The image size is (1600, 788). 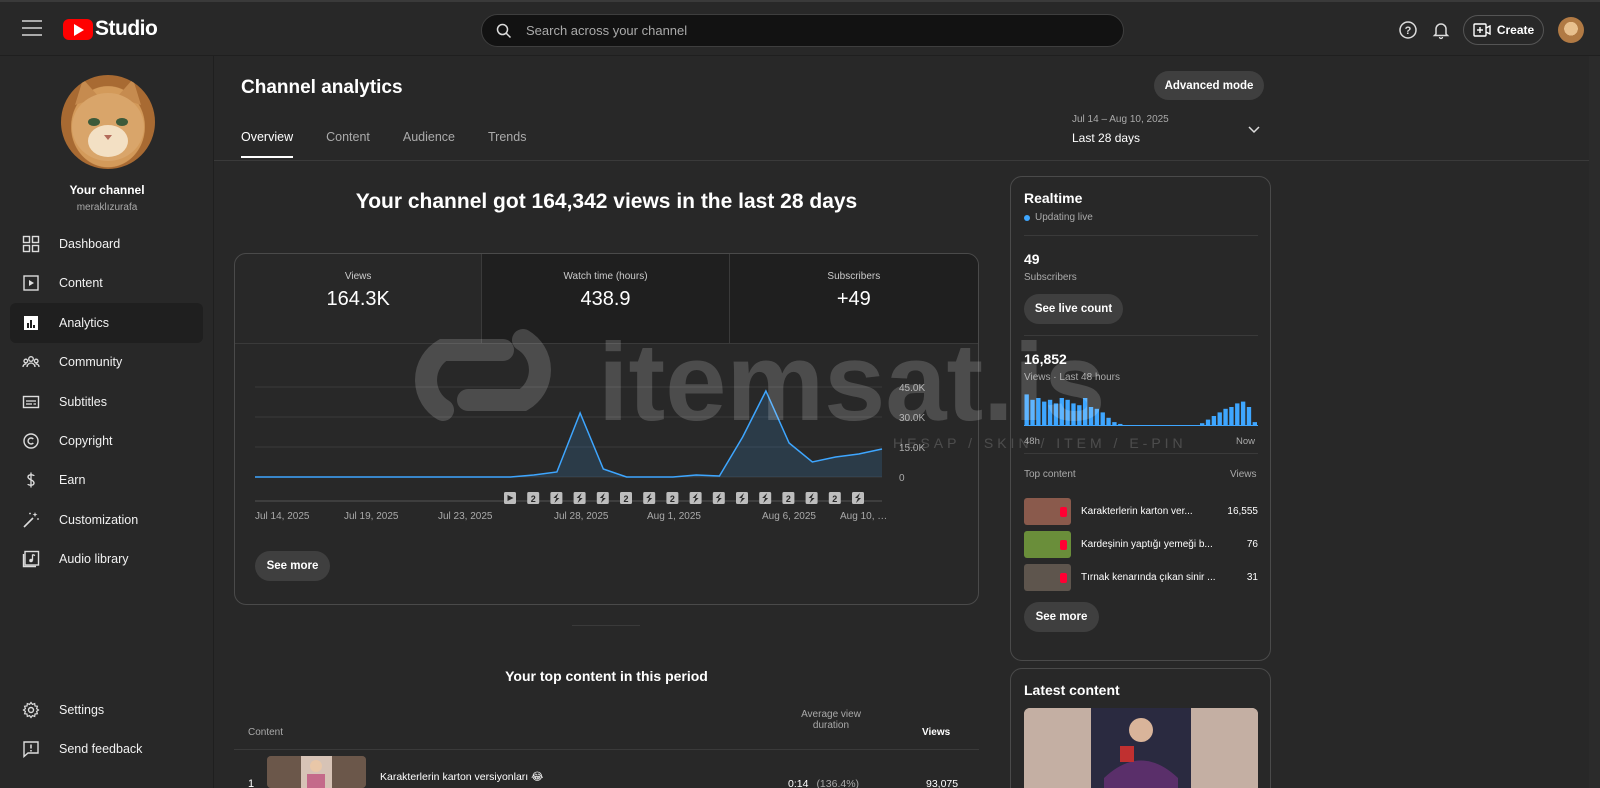 What do you see at coordinates (106, 323) in the screenshot?
I see `sidebar-item-analytics: Analytics` at bounding box center [106, 323].